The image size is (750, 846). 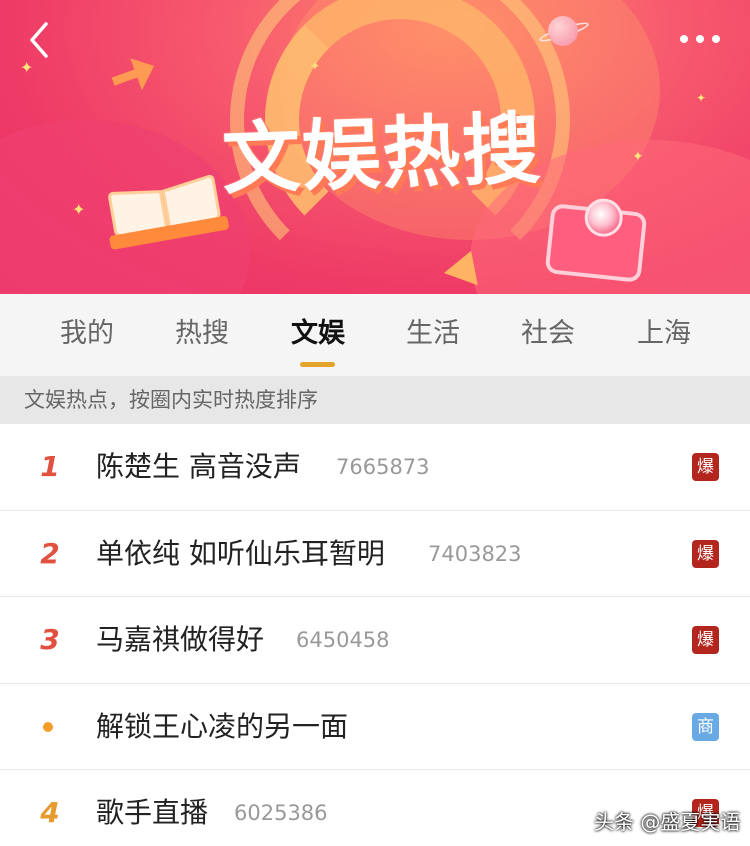 What do you see at coordinates (667, 822) in the screenshot?
I see `watermark: 头条 @盛夏実语` at bounding box center [667, 822].